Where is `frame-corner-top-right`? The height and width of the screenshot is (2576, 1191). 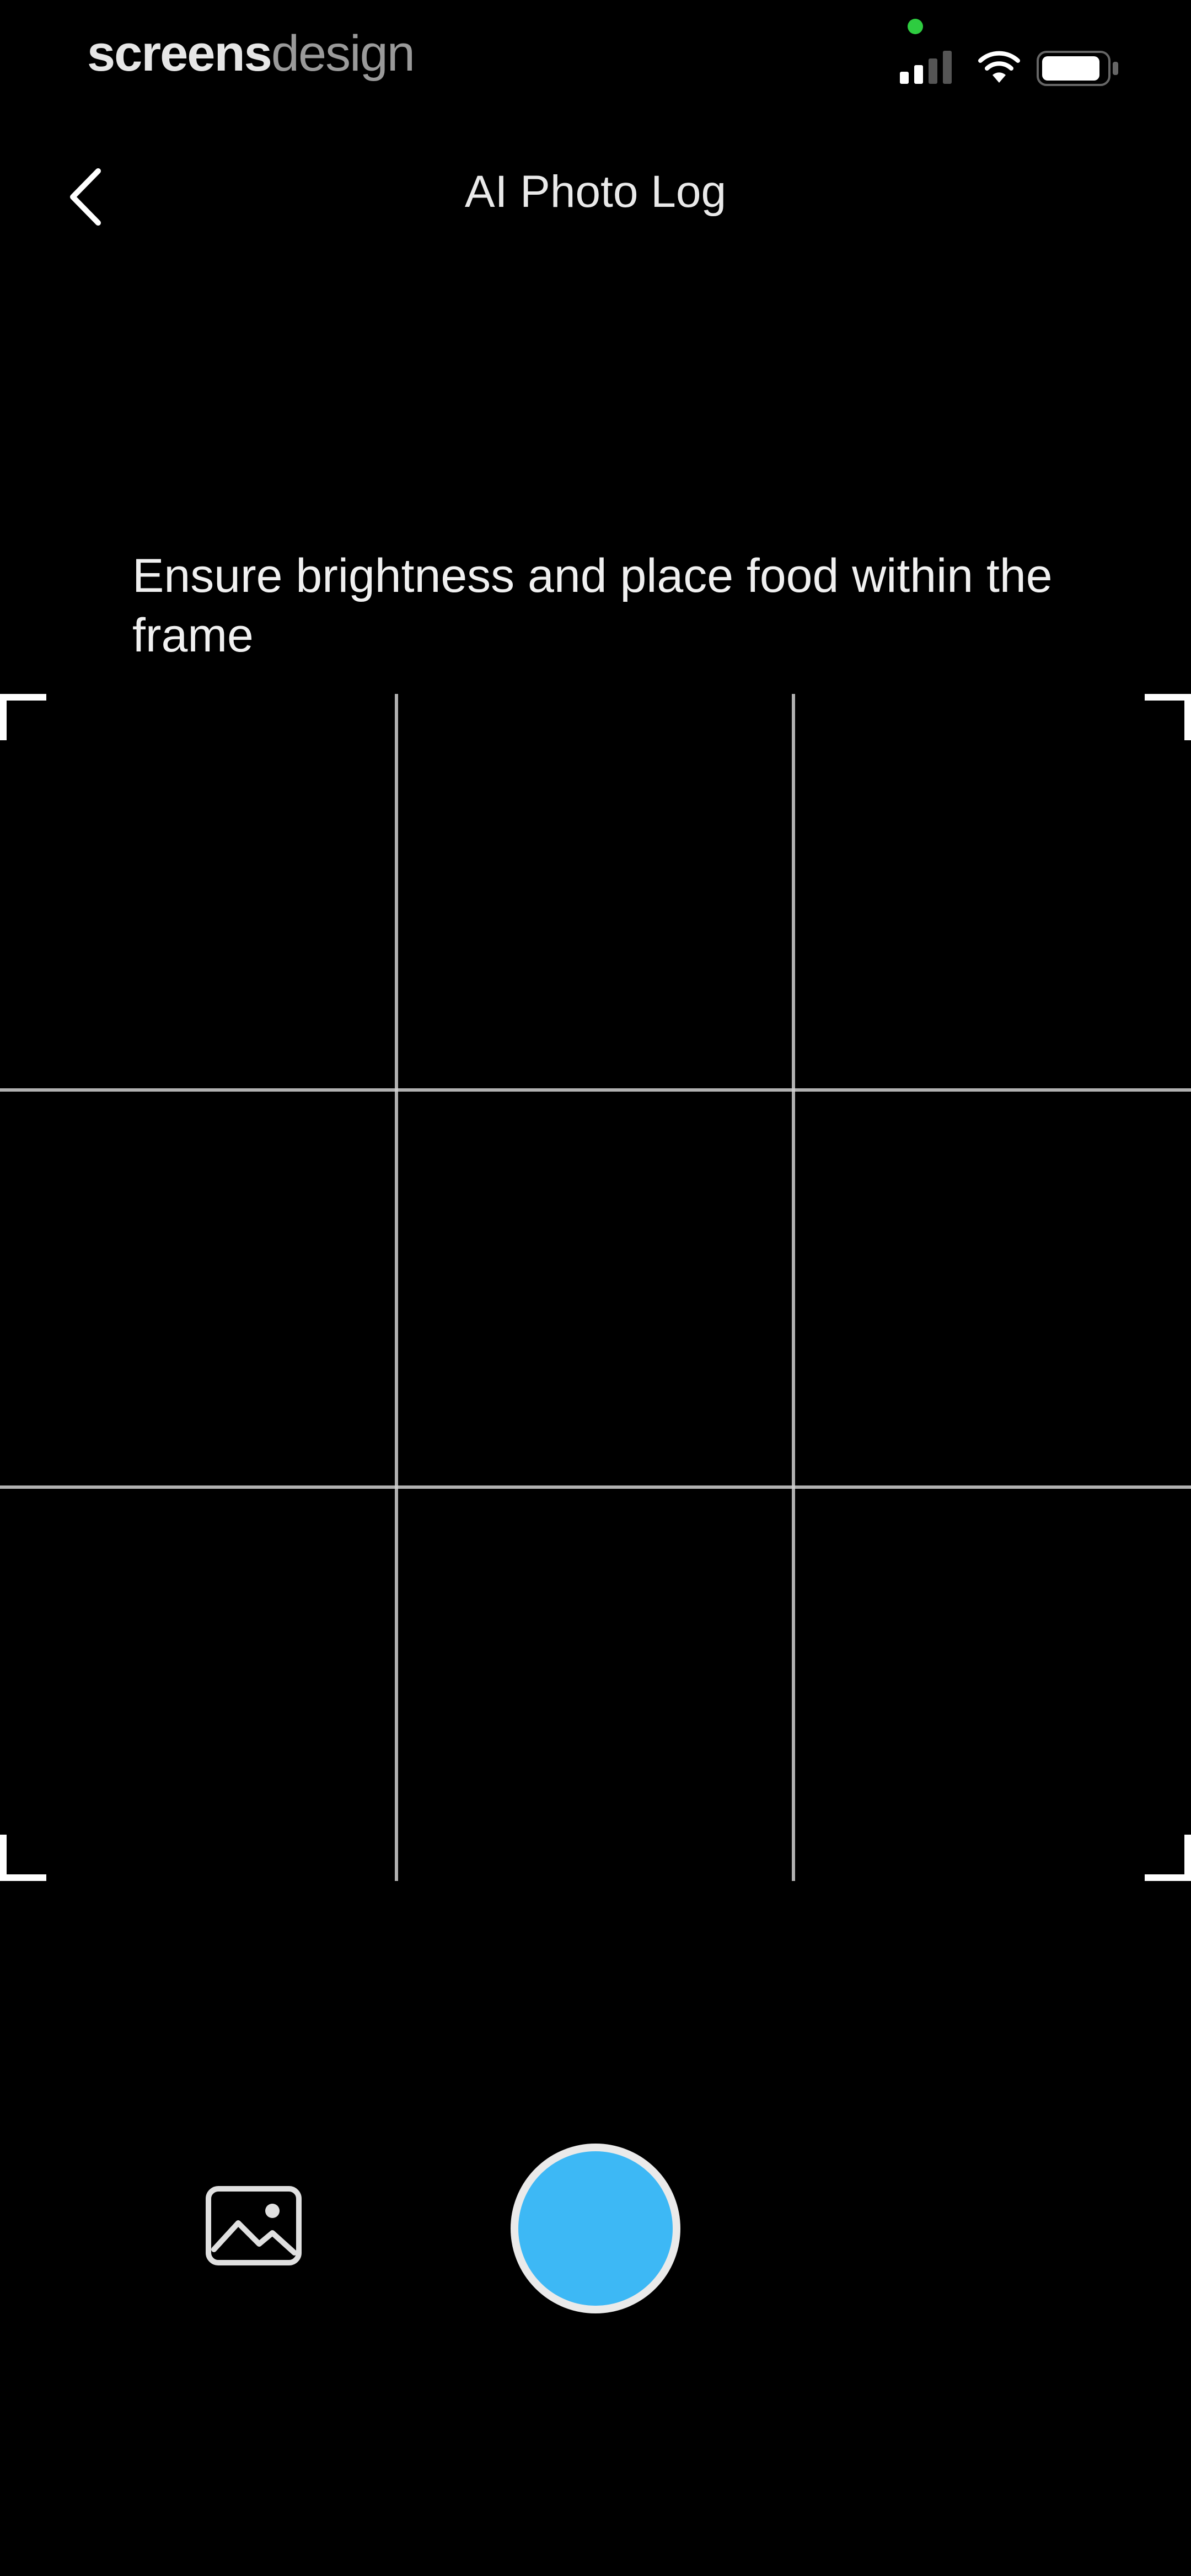 frame-corner-top-right is located at coordinates (1168, 717).